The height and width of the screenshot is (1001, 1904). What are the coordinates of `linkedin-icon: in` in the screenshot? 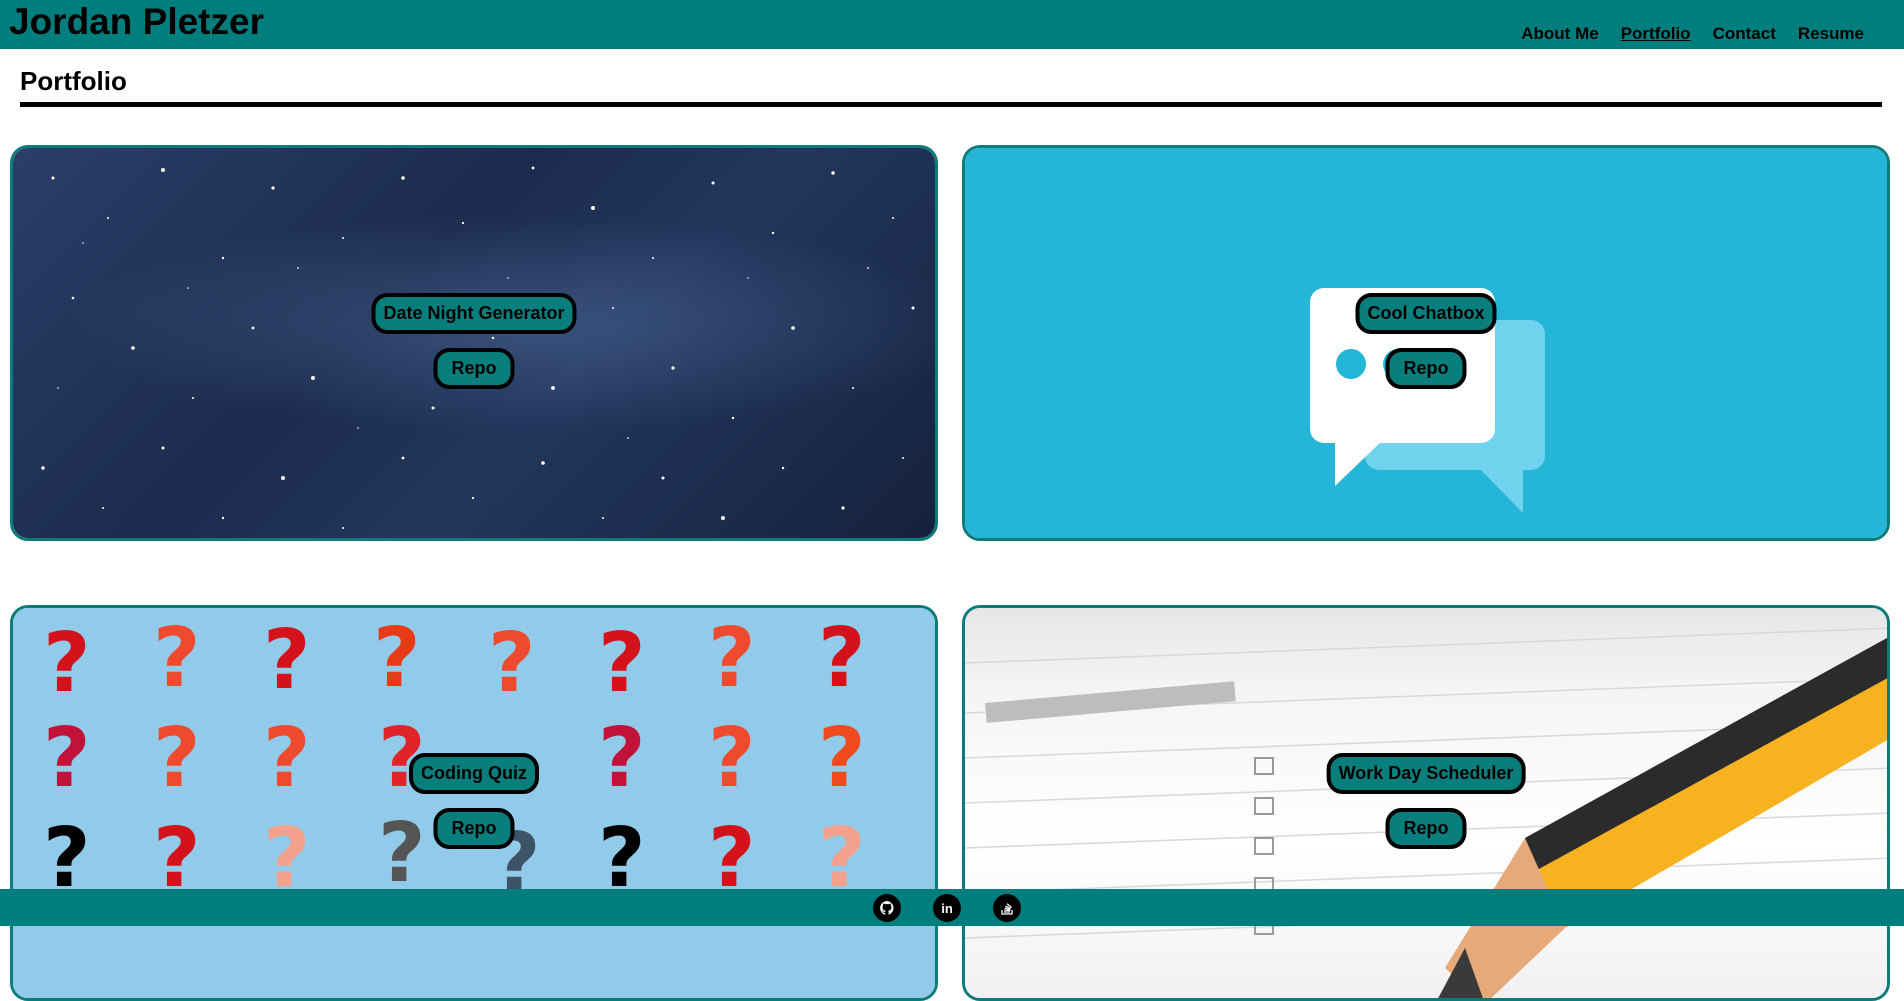 It's located at (947, 908).